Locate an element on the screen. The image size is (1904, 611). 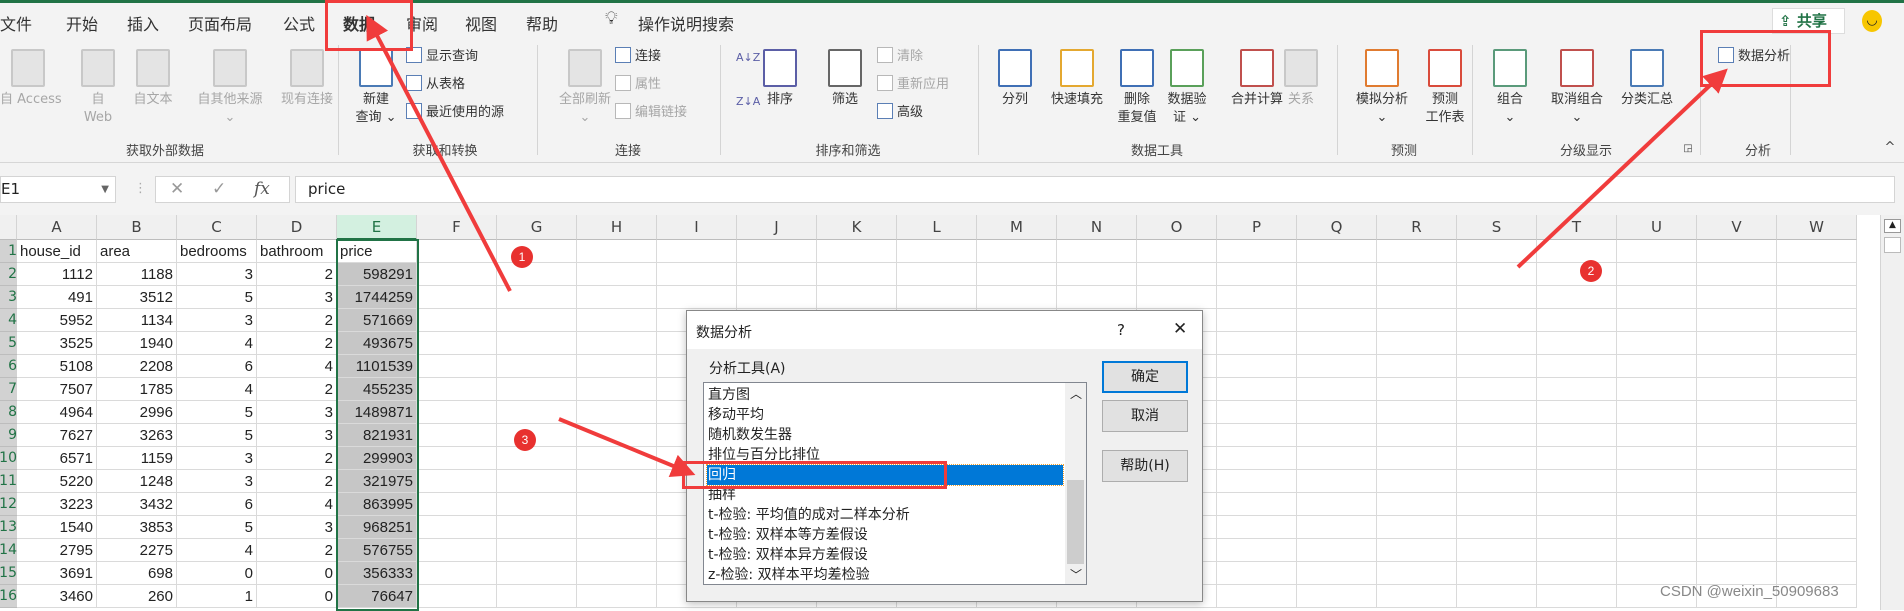
enter-check-icon: ✓ is located at coordinates (219, 189).